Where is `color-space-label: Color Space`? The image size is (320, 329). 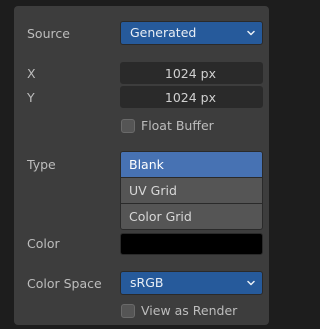
color-space-label: Color Space is located at coordinates (64, 283).